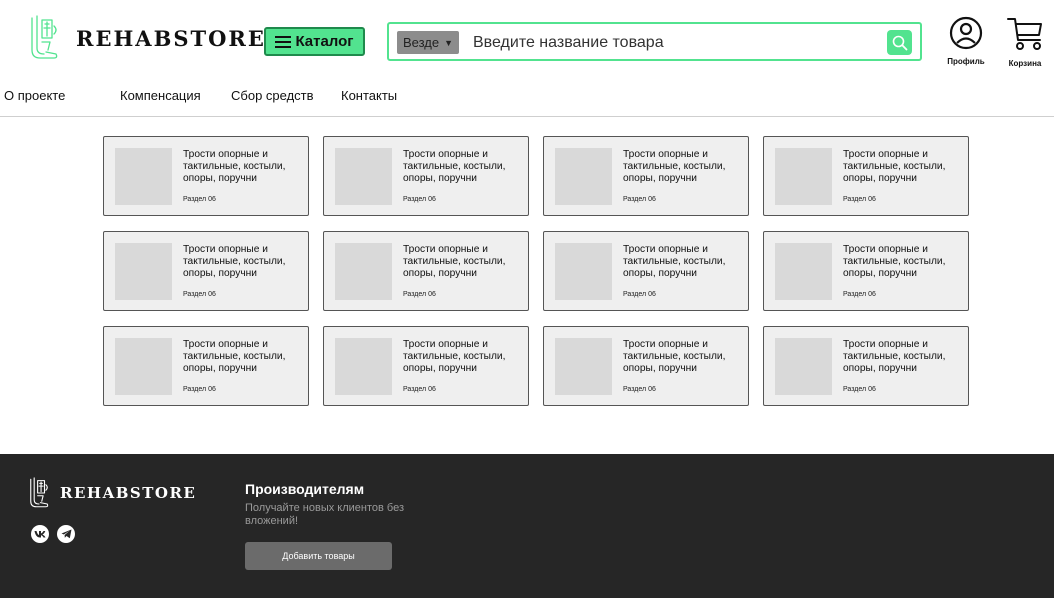 This screenshot has width=1054, height=598. I want to click on catalog-button: Каталог, so click(314, 41).